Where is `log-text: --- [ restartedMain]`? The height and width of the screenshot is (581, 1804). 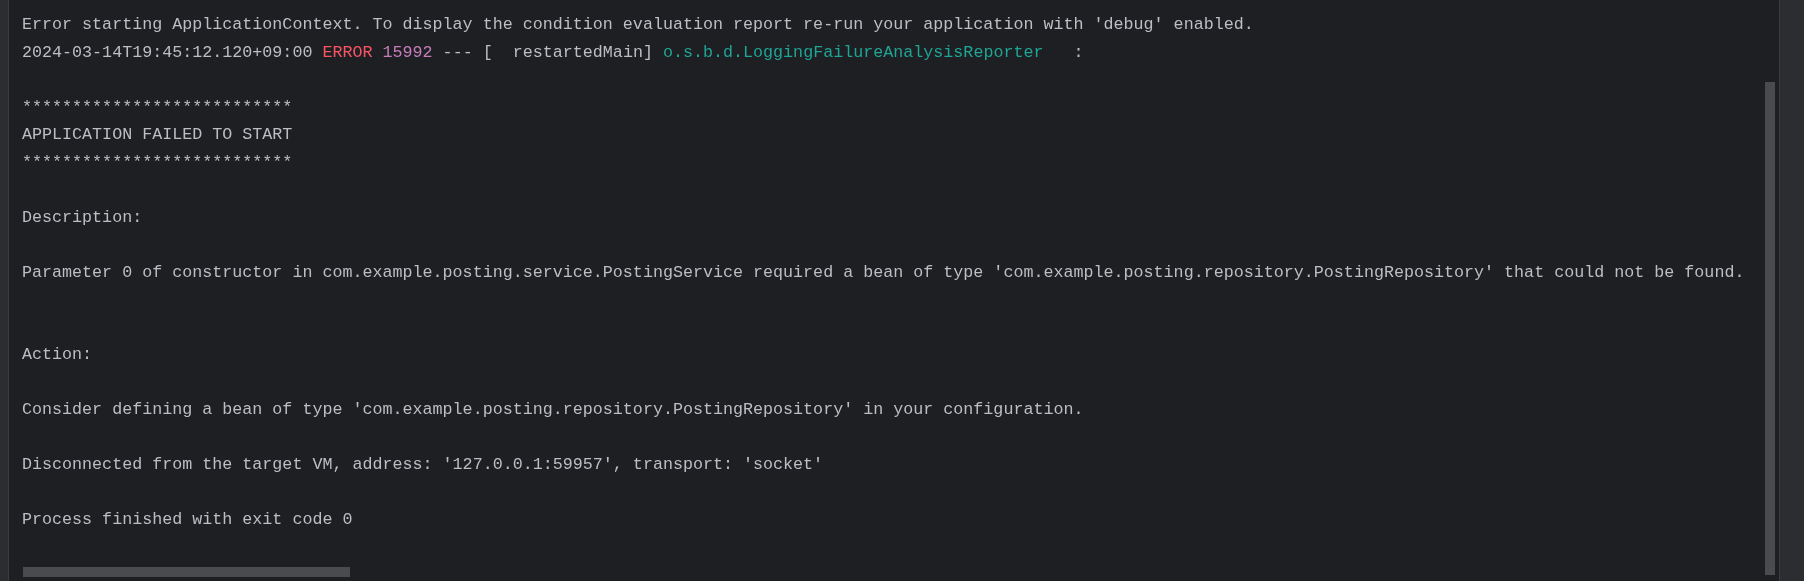
log-text: --- [ restartedMain] is located at coordinates (547, 52).